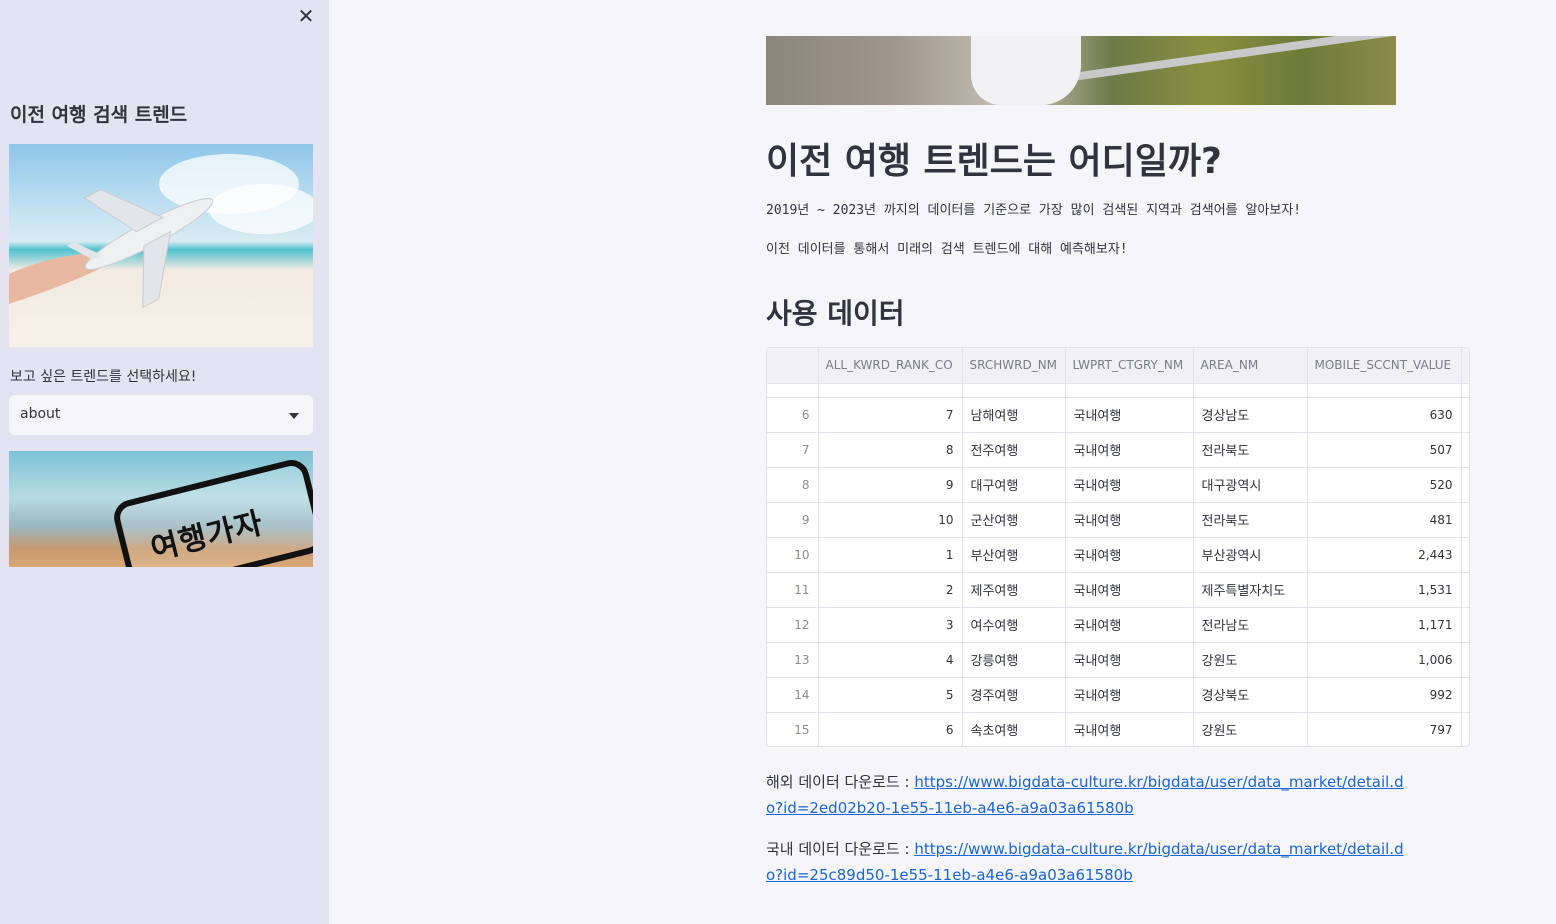 Image resolution: width=1556 pixels, height=924 pixels. What do you see at coordinates (1384, 520) in the screenshot?
I see `table-cell: 481` at bounding box center [1384, 520].